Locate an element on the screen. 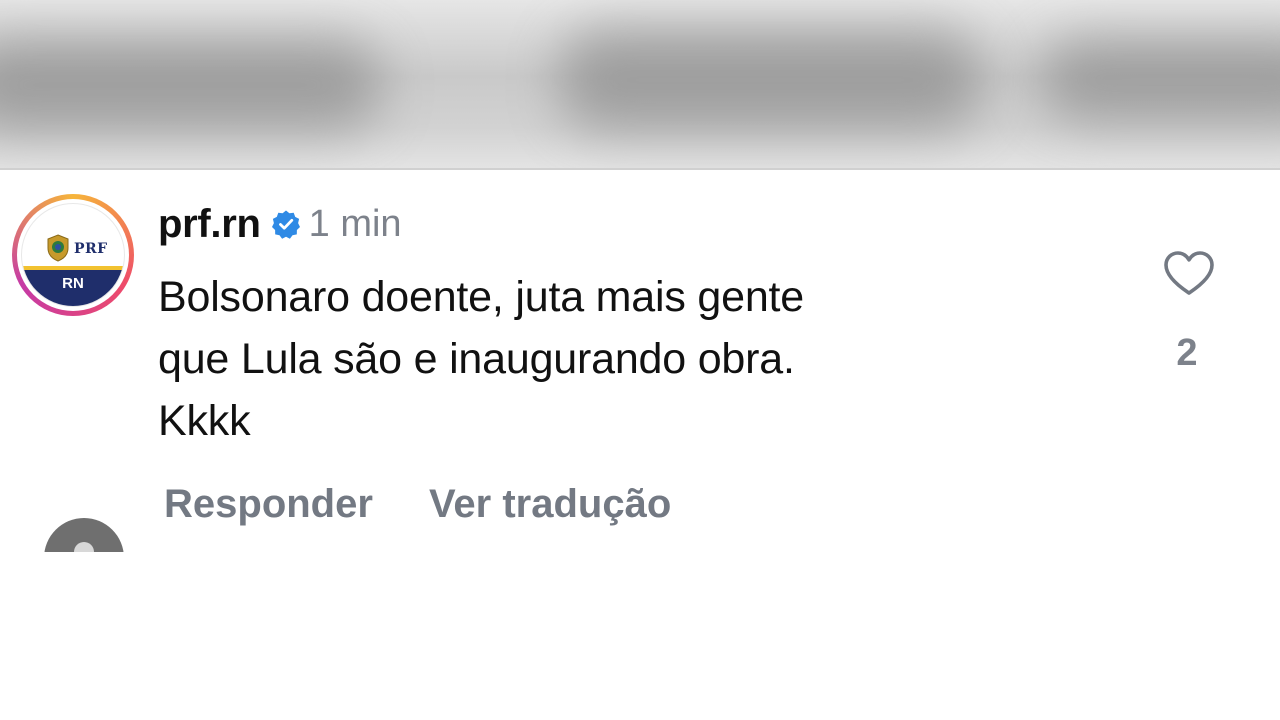 The width and height of the screenshot is (1280, 720). avatar: PRF RN is located at coordinates (73, 255).